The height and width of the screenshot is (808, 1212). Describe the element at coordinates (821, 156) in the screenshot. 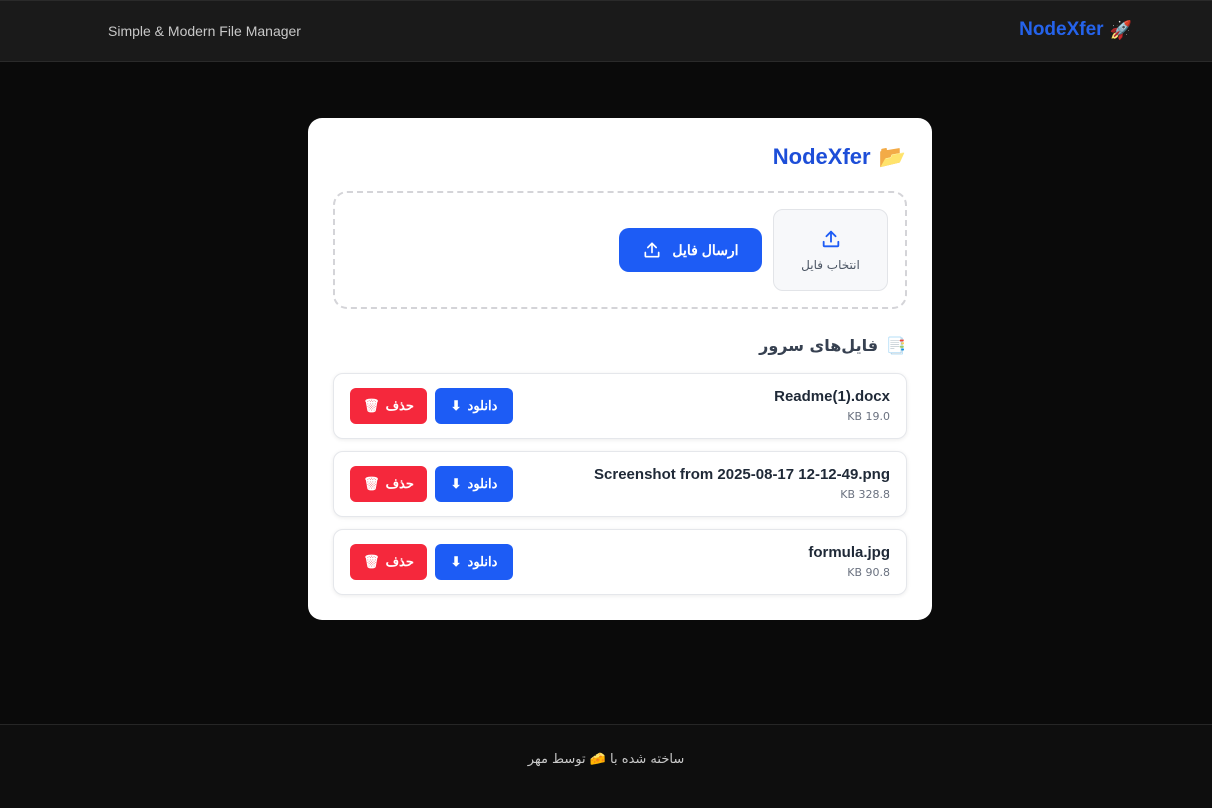

I see `card-title-text: NodeXfer` at that location.